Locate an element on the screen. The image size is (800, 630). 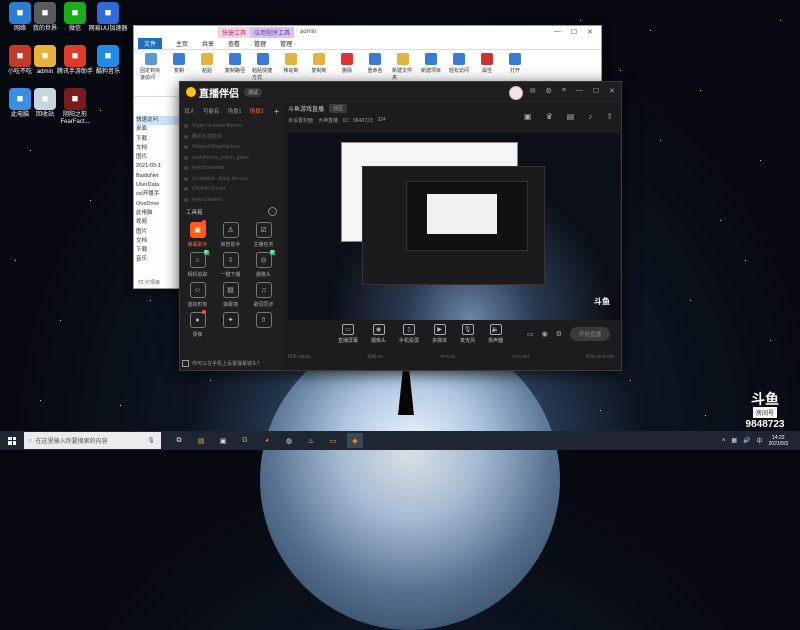
microphone-icon: 🎙 is located at coordinates (151, 440).